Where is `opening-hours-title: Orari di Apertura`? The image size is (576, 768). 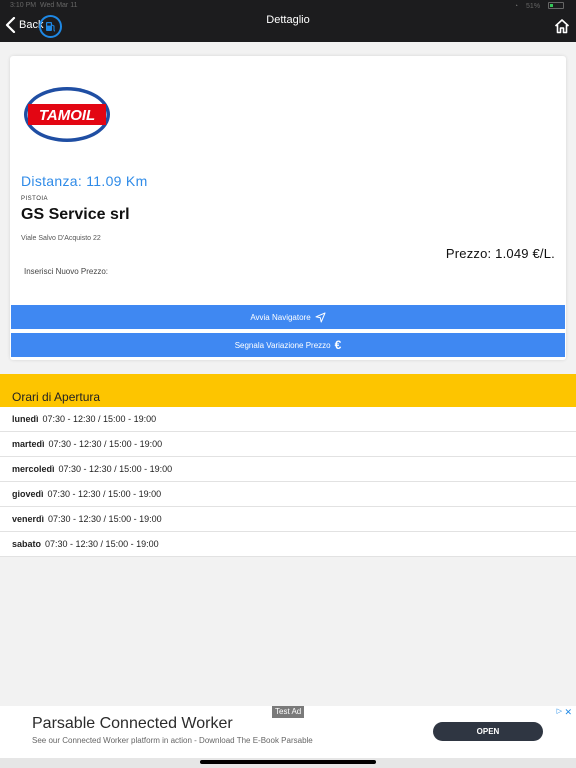
opening-hours-title: Orari di Apertura is located at coordinates (56, 397).